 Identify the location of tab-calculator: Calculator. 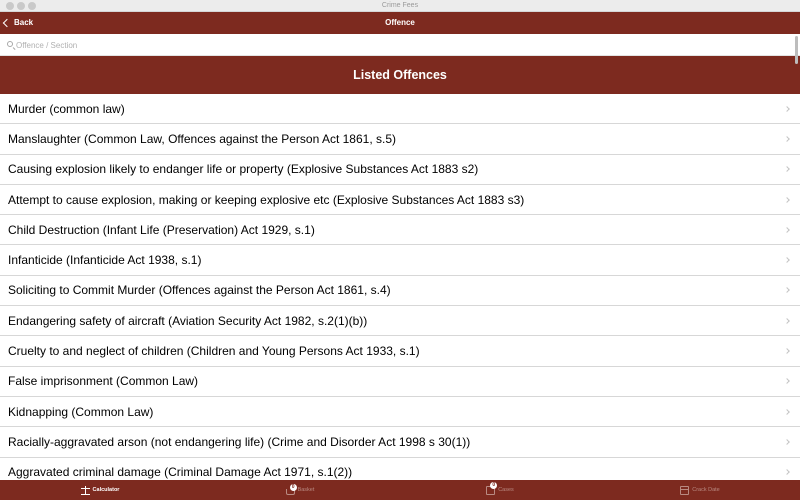
(100, 490).